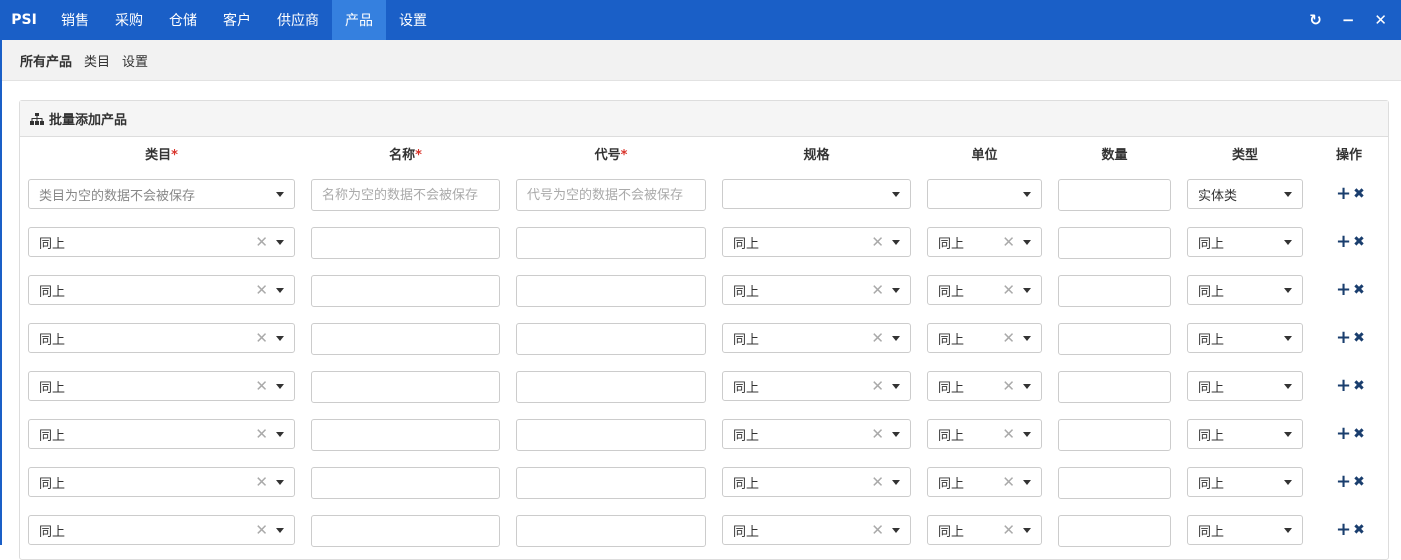 Image resolution: width=1401 pixels, height=560 pixels. What do you see at coordinates (75, 20) in the screenshot?
I see `nav-item-0: 销售` at bounding box center [75, 20].